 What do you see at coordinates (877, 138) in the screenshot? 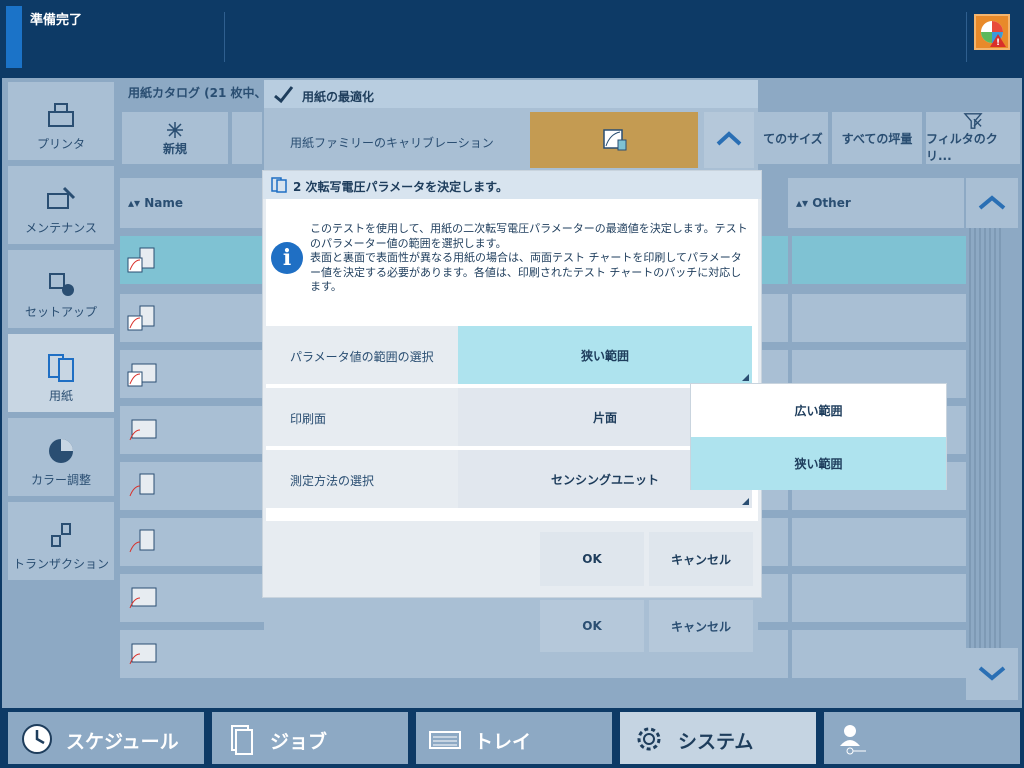
I see `all-weights-button: すべての坪量` at bounding box center [877, 138].